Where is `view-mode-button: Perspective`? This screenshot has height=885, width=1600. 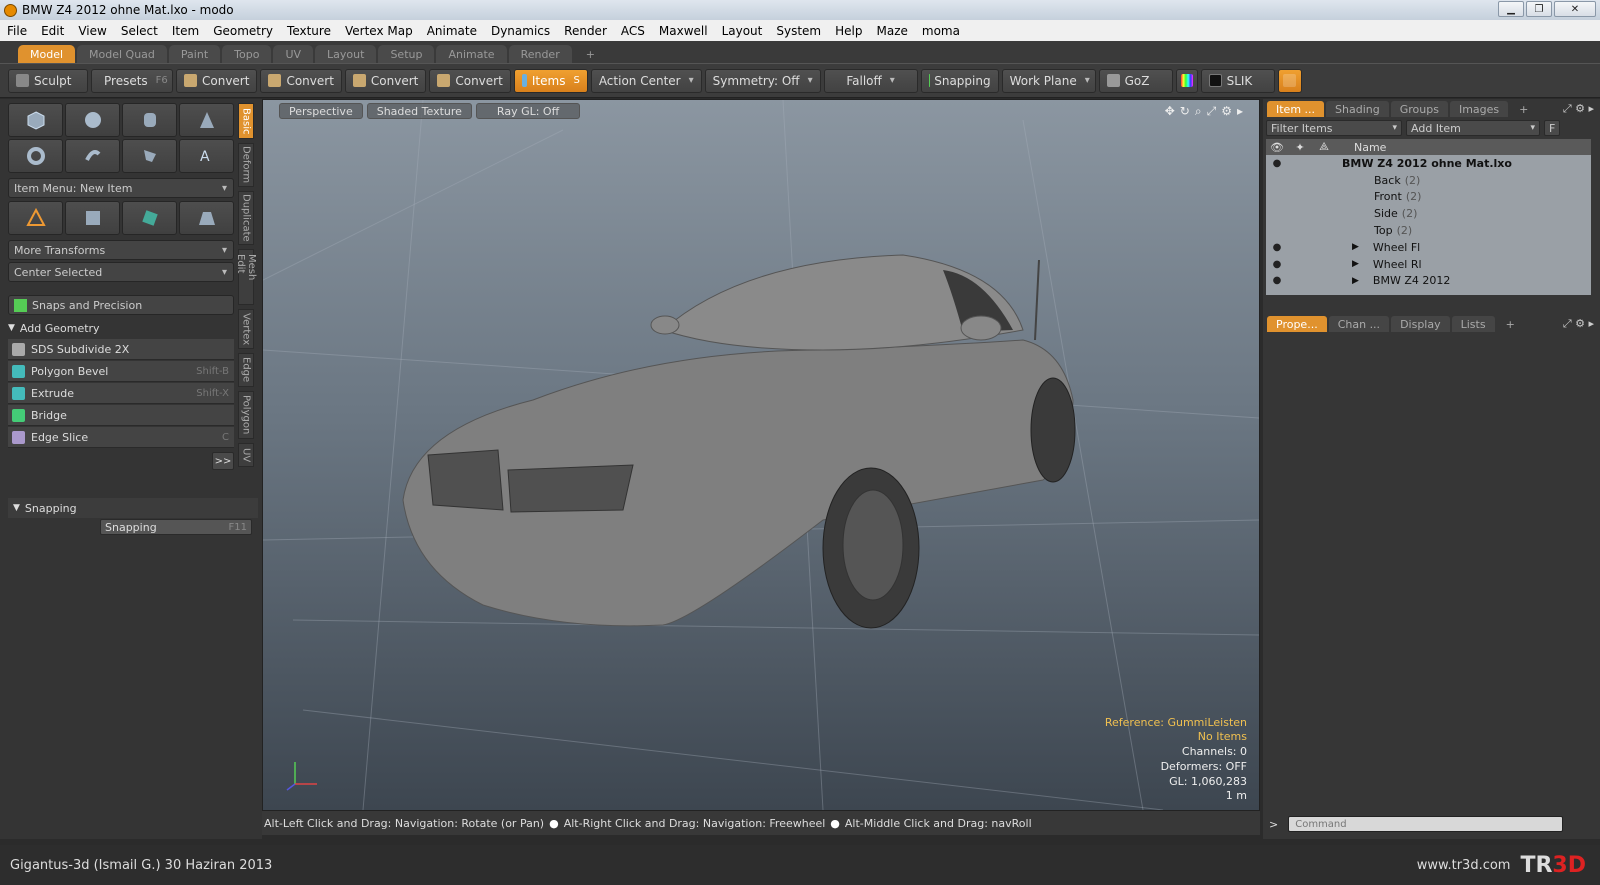 view-mode-button: Perspective is located at coordinates (321, 111).